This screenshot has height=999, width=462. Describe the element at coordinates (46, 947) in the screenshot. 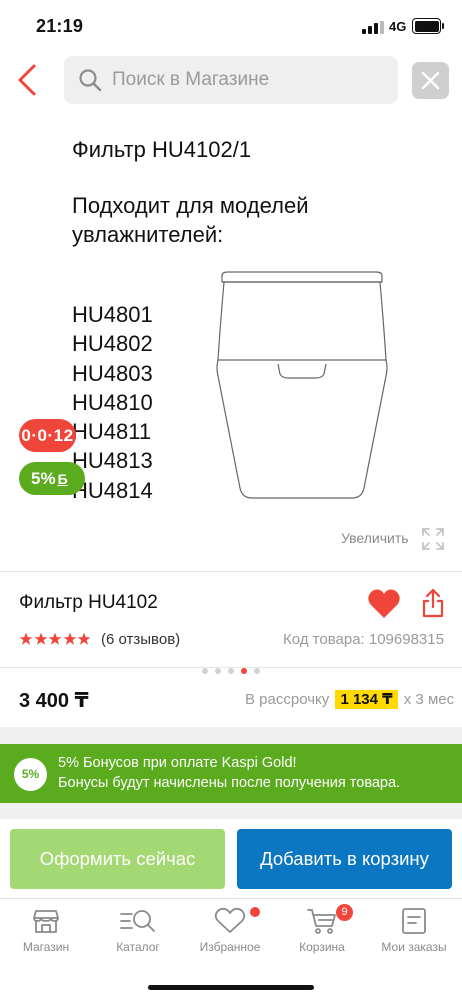

I see `tab-label: Магазин` at that location.